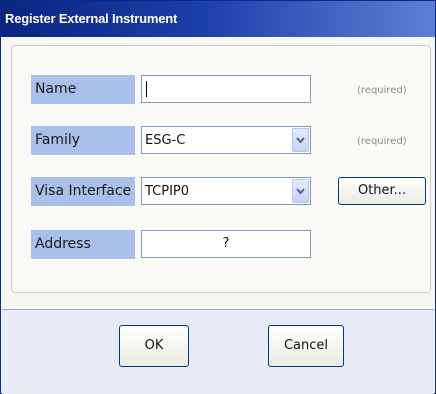  What do you see at coordinates (167, 191) in the screenshot?
I see `visa-interface-select-value: TCPIP0` at bounding box center [167, 191].